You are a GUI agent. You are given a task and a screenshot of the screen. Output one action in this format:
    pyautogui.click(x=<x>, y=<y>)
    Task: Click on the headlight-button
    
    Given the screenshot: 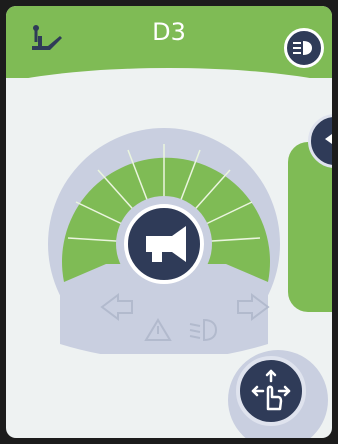 What is the action you would take?
    pyautogui.click(x=304, y=48)
    